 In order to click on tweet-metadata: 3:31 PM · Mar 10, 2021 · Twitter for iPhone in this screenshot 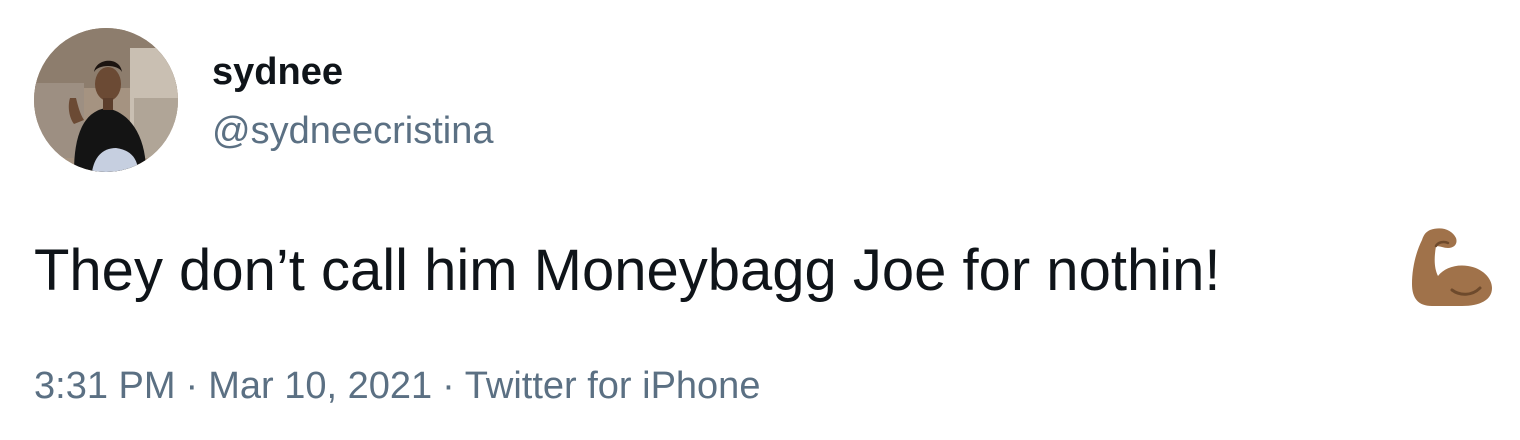, I will do `click(397, 386)`.